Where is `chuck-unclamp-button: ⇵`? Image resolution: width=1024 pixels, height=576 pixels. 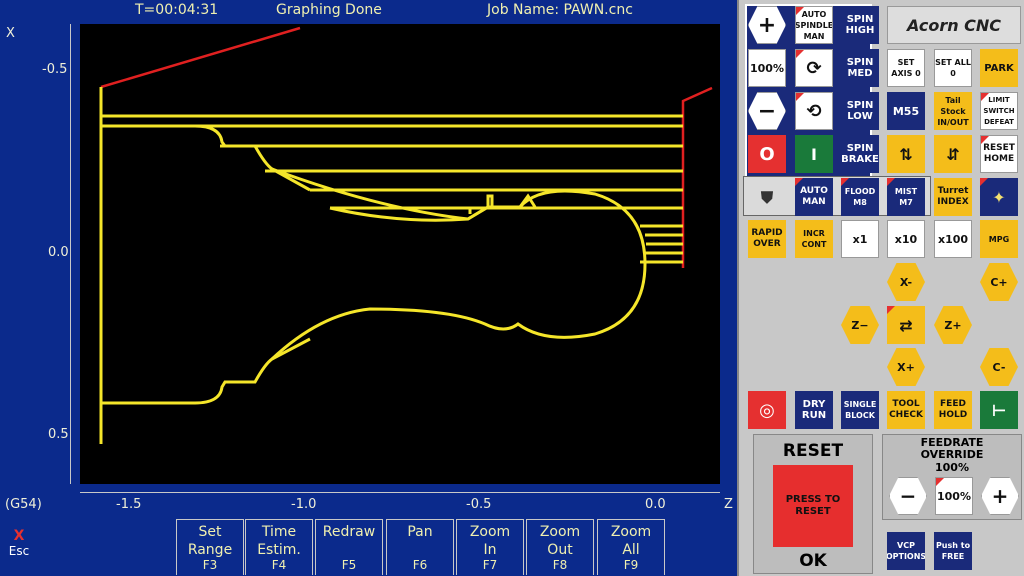 chuck-unclamp-button: ⇵ is located at coordinates (953, 154).